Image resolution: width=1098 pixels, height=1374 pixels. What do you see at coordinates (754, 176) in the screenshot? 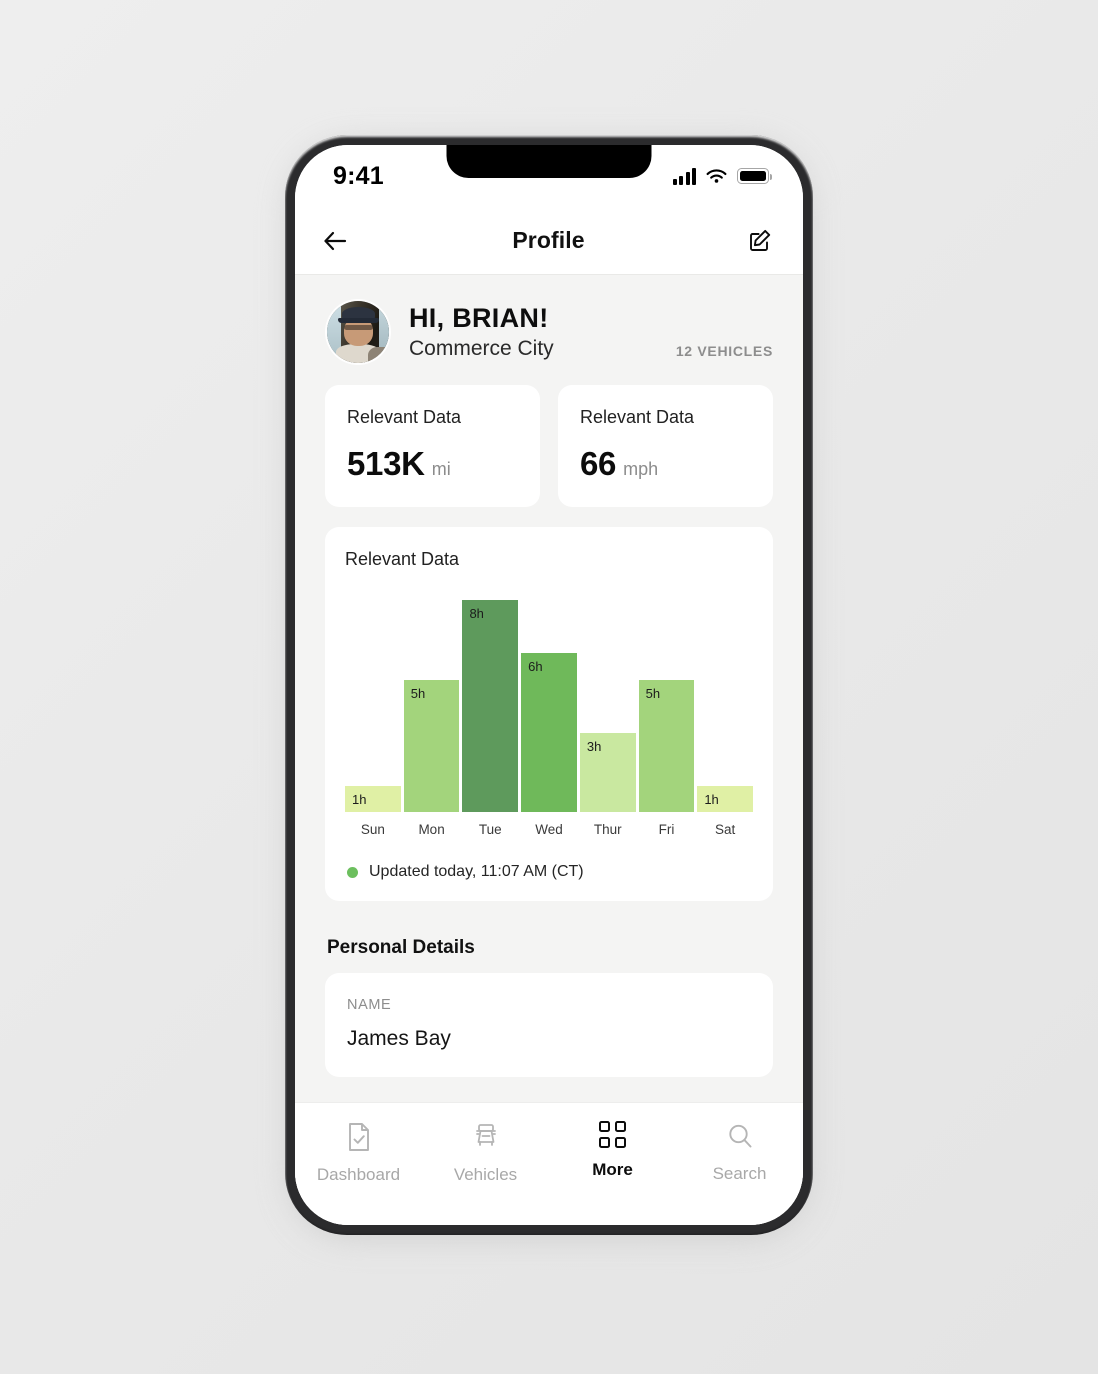
I see `battery-full-icon` at bounding box center [754, 176].